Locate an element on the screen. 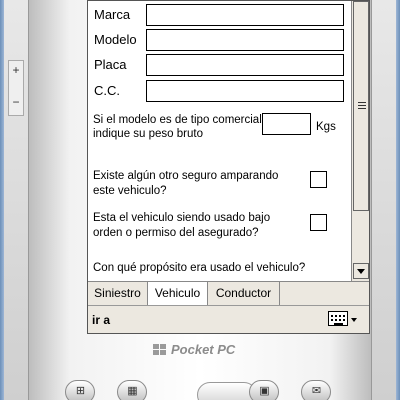 Image resolution: width=400 pixels, height=400 pixels. window-edge-right is located at coordinates (398, 200).